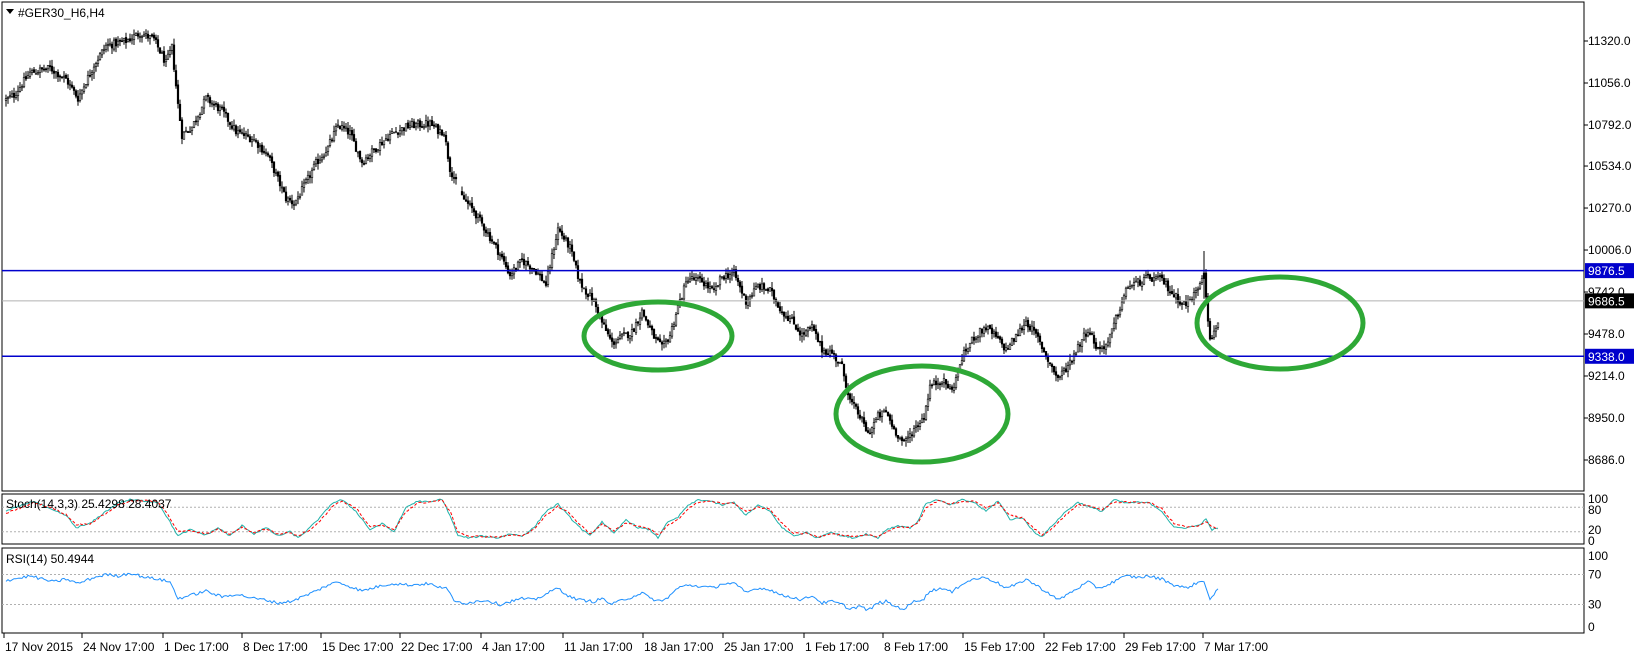  What do you see at coordinates (1610, 125) in the screenshot?
I see `price-tick-label: 10792.0` at bounding box center [1610, 125].